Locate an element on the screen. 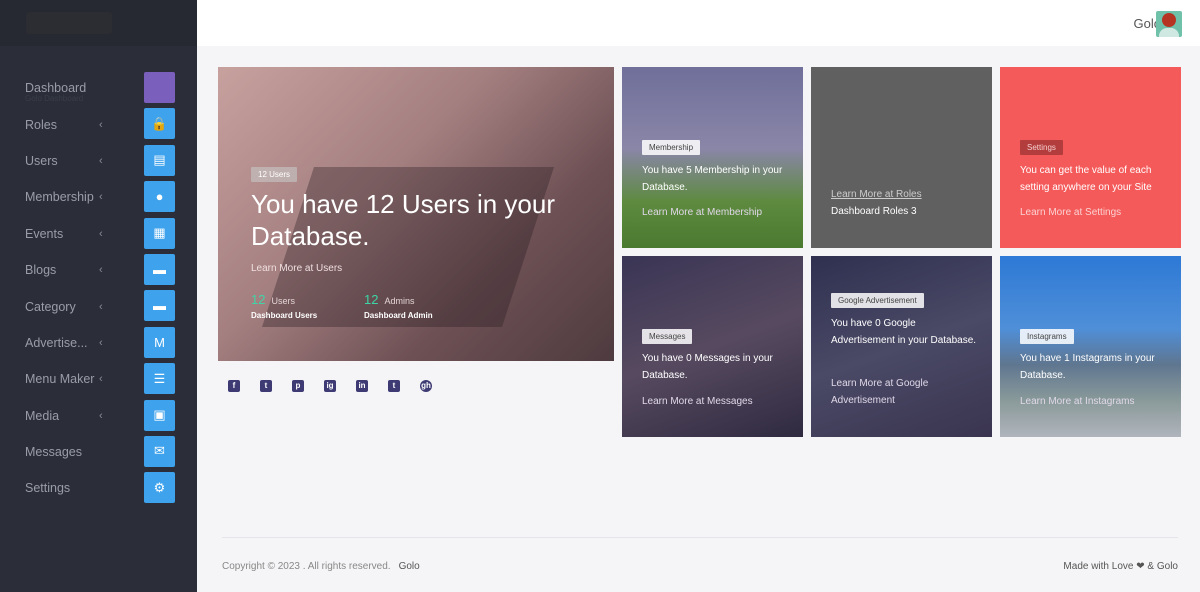 This screenshot has width=1200, height=592. learn-more-messages-link: Learn More at Messages is located at coordinates (717, 401).